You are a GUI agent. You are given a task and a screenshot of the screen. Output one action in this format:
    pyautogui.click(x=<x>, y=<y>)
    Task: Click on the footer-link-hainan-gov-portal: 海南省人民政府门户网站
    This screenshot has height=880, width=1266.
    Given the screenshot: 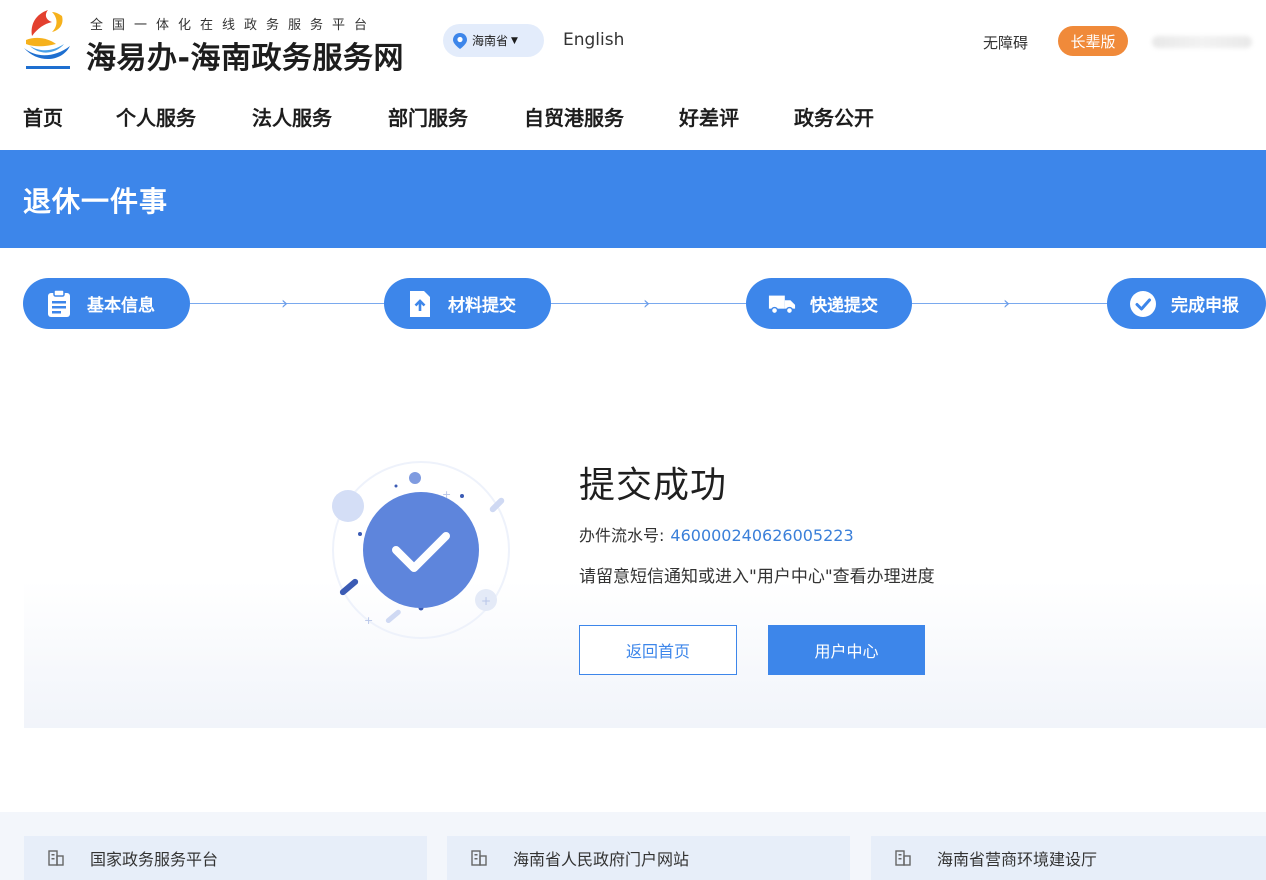 What is the action you would take?
    pyautogui.click(x=648, y=858)
    